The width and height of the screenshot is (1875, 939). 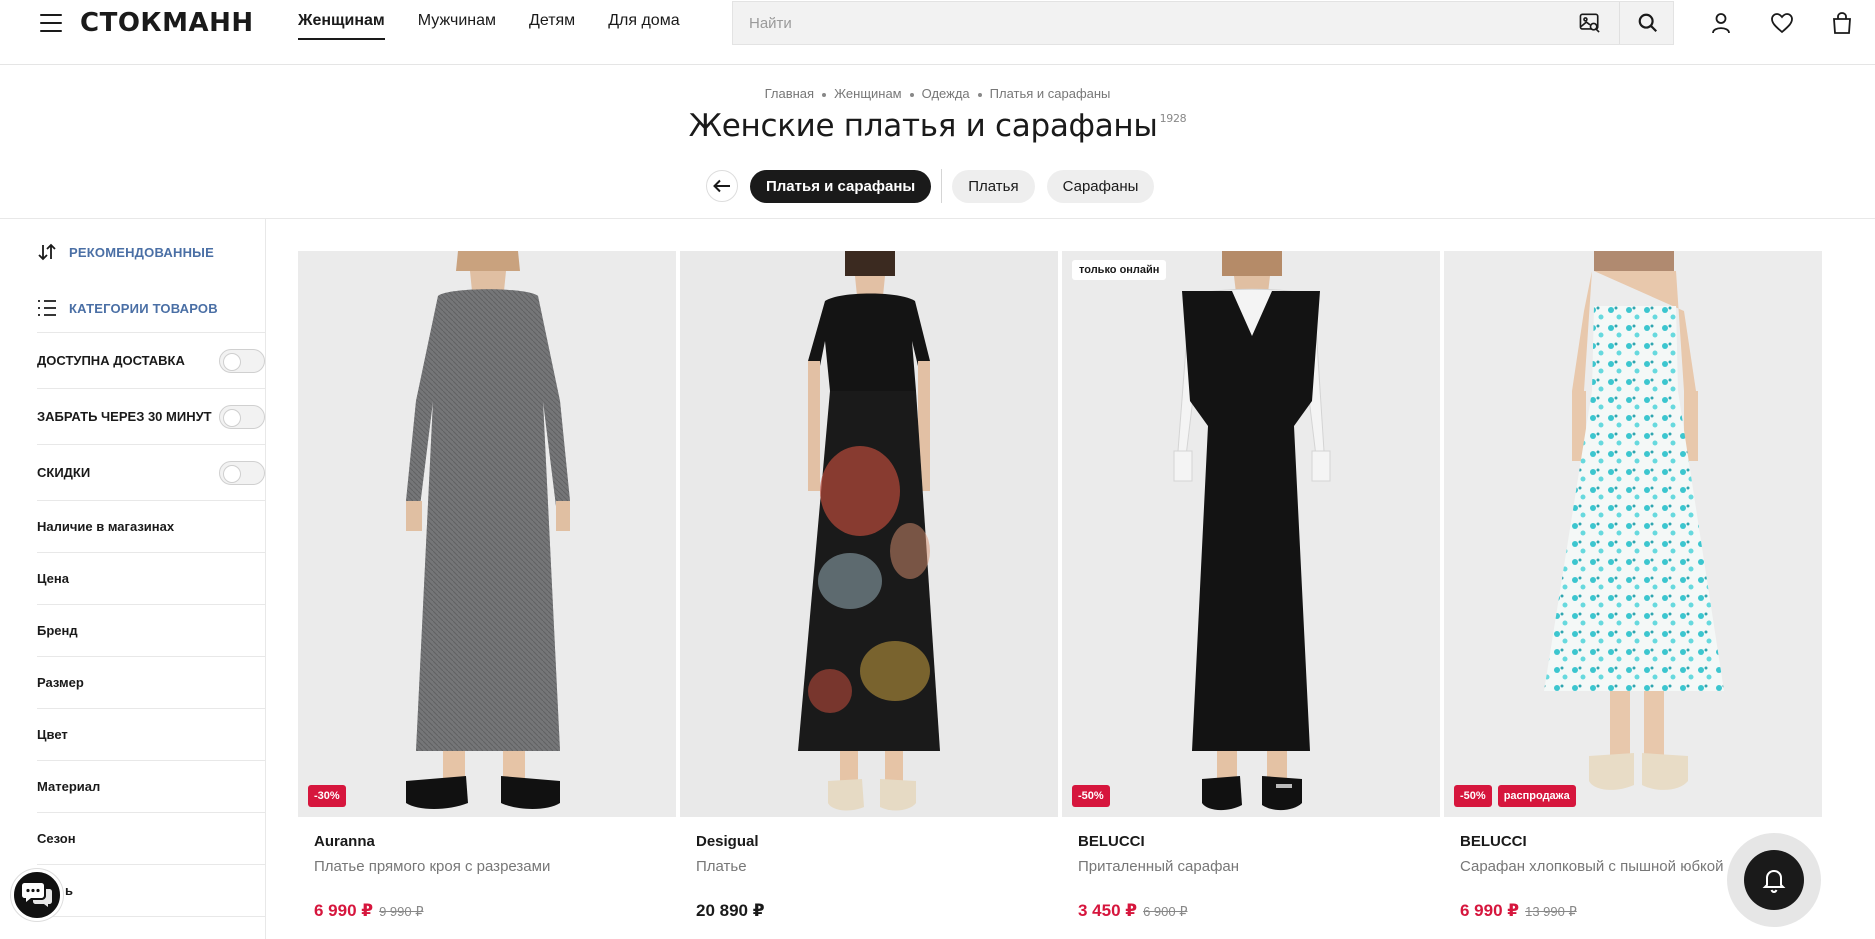 What do you see at coordinates (1108, 910) in the screenshot?
I see `product-price: 3 450 ₽` at bounding box center [1108, 910].